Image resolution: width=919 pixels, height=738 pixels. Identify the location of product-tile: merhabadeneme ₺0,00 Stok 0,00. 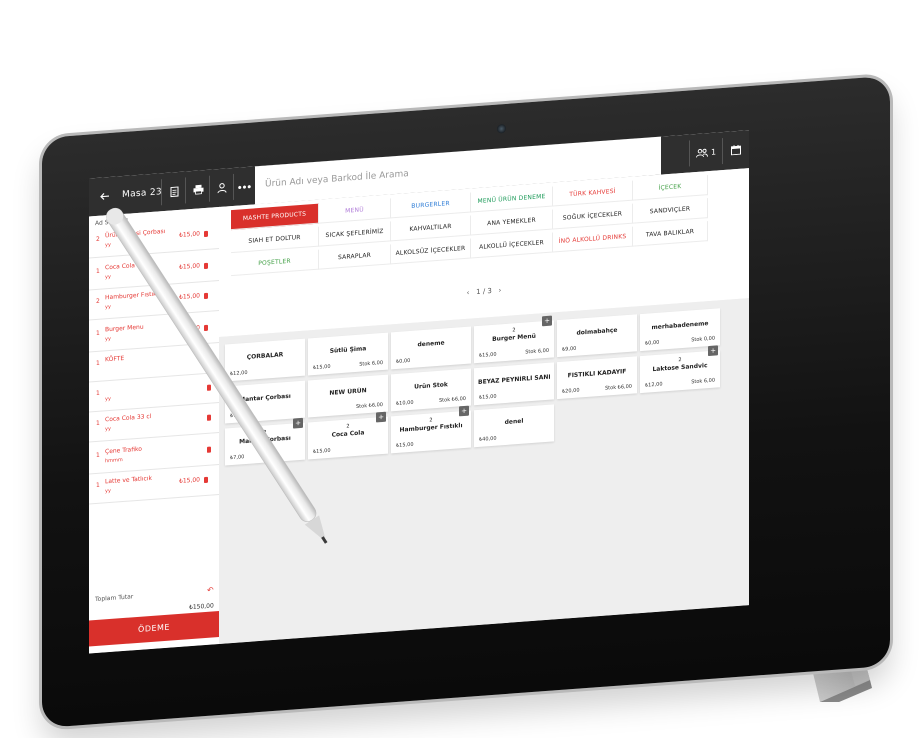
(680, 330).